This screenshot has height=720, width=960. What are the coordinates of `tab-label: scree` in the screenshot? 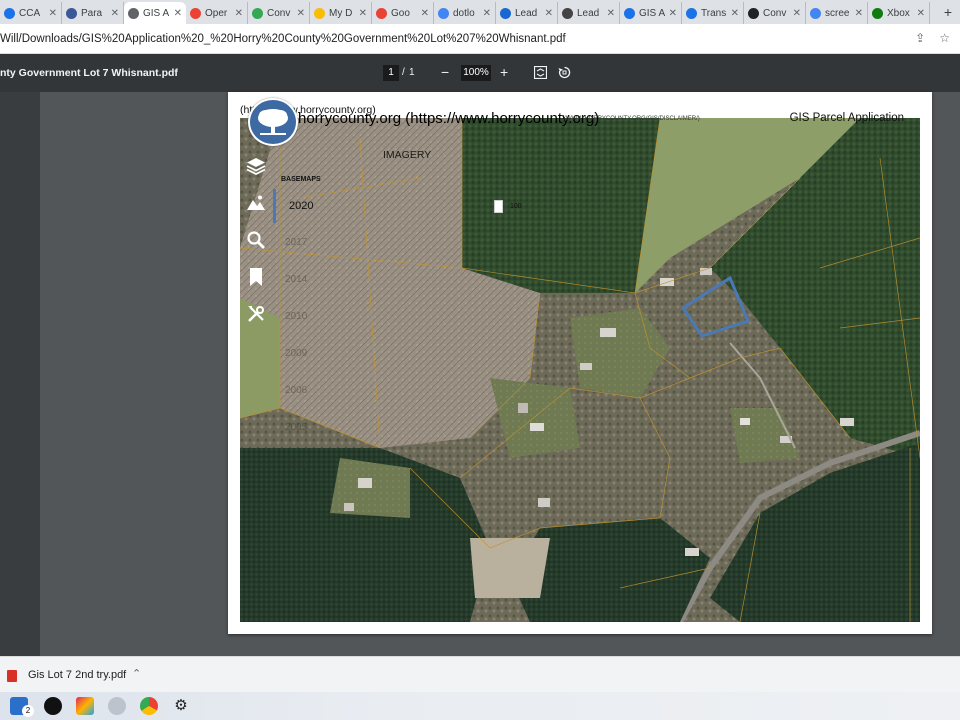 It's located at (837, 13).